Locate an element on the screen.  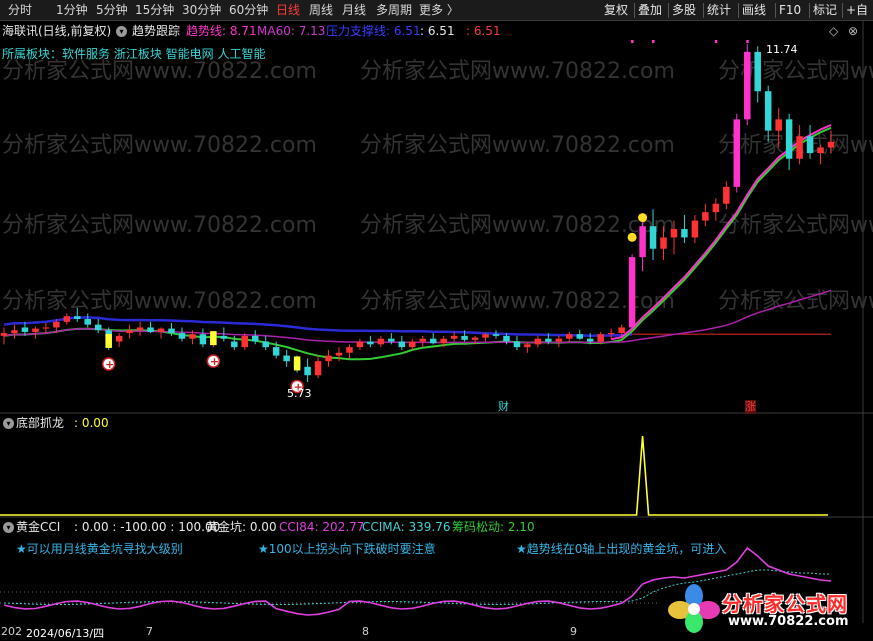
finance-marker: 财 is located at coordinates (503, 407).